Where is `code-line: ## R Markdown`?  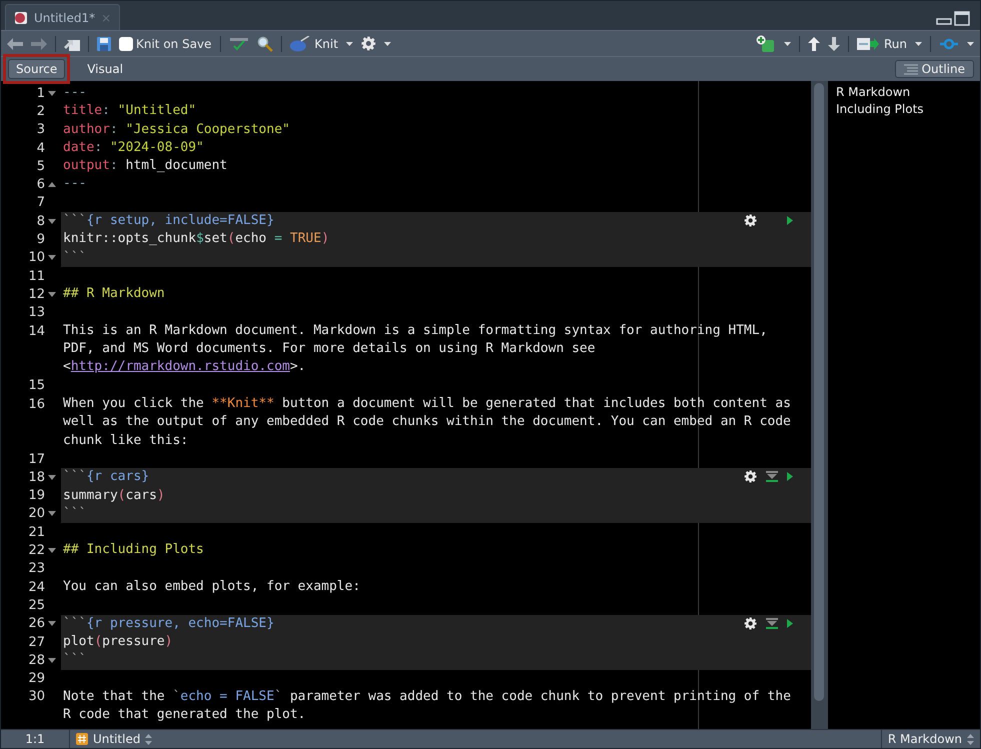
code-line: ## R Markdown is located at coordinates (113, 294).